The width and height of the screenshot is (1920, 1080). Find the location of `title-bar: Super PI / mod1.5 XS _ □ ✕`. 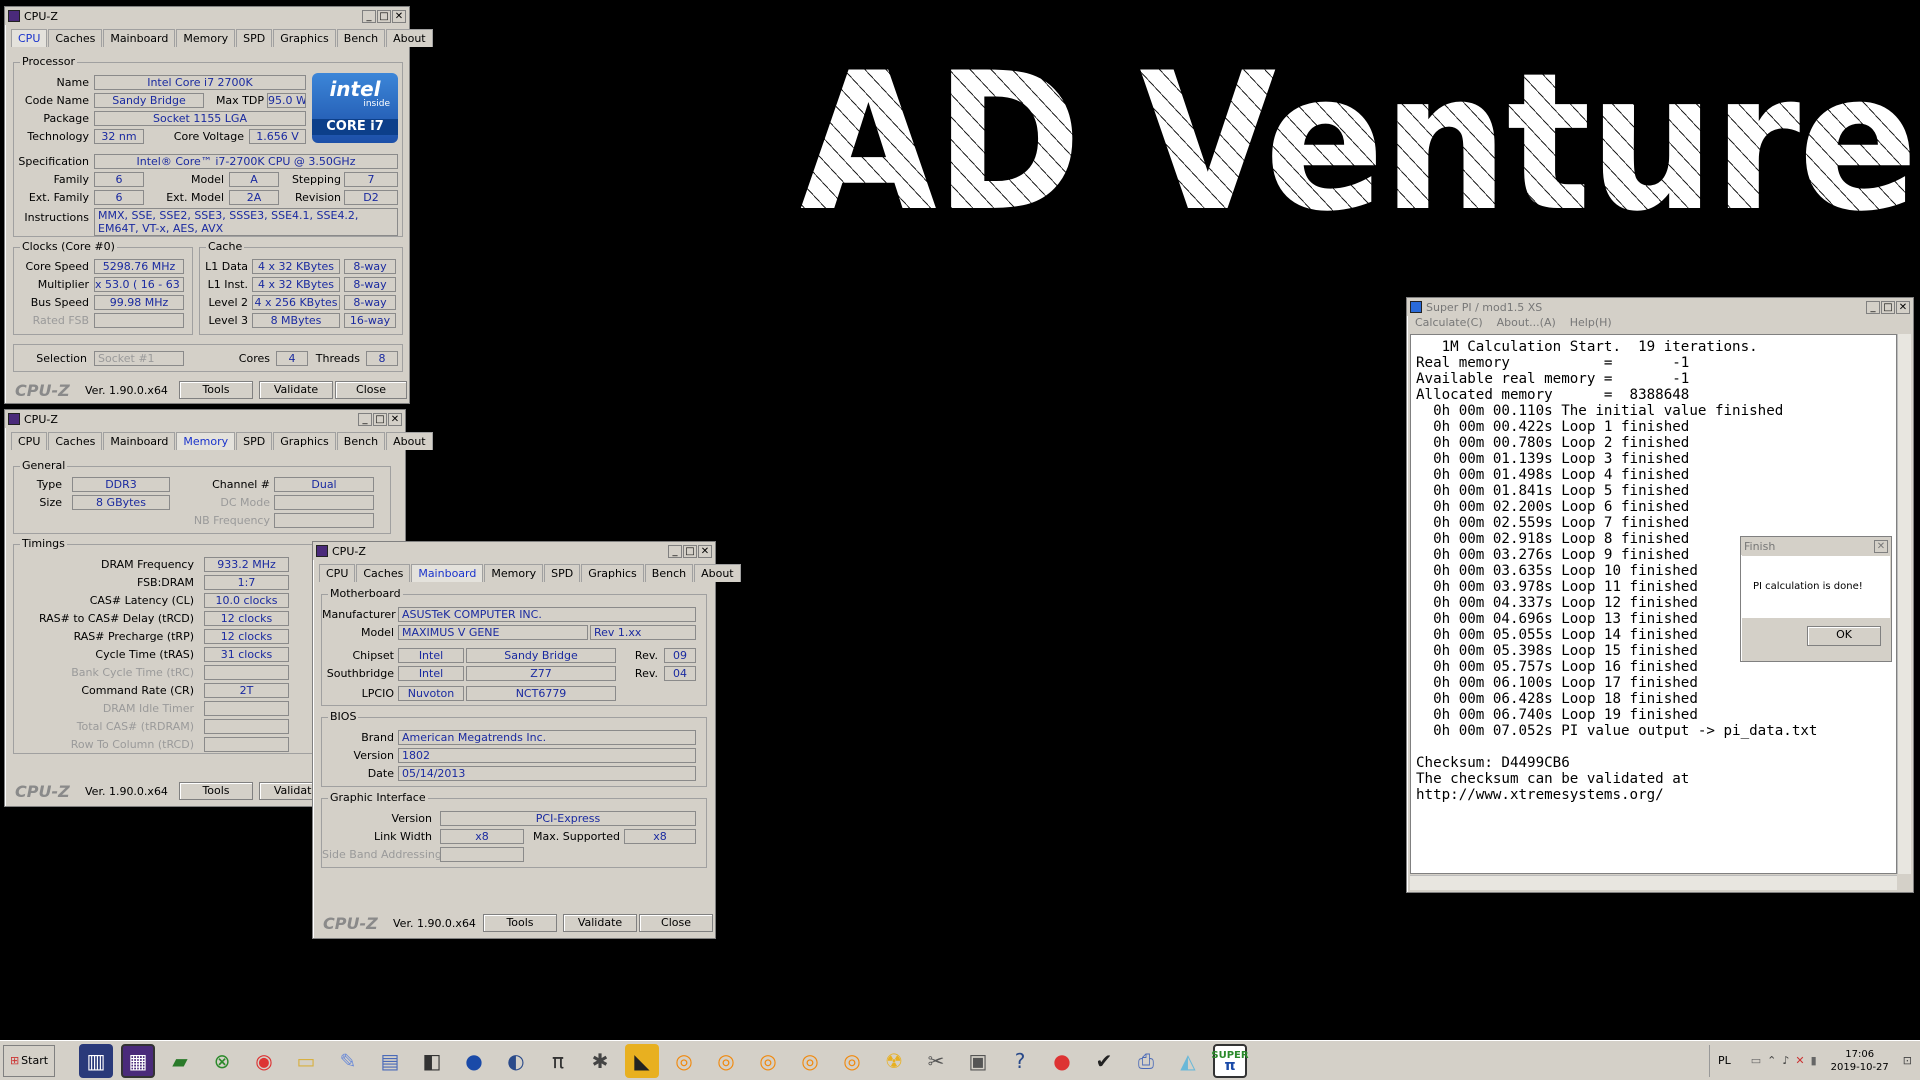

title-bar: Super PI / mod1.5 XS _ □ ✕ is located at coordinates (1660, 307).